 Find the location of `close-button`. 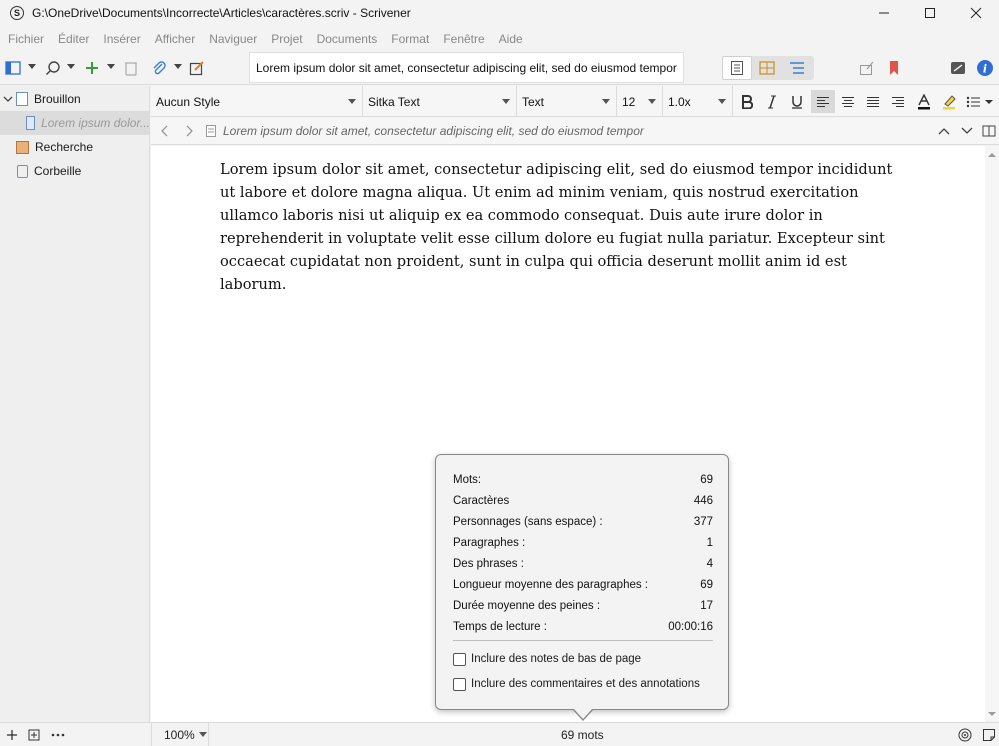

close-button is located at coordinates (976, 13).